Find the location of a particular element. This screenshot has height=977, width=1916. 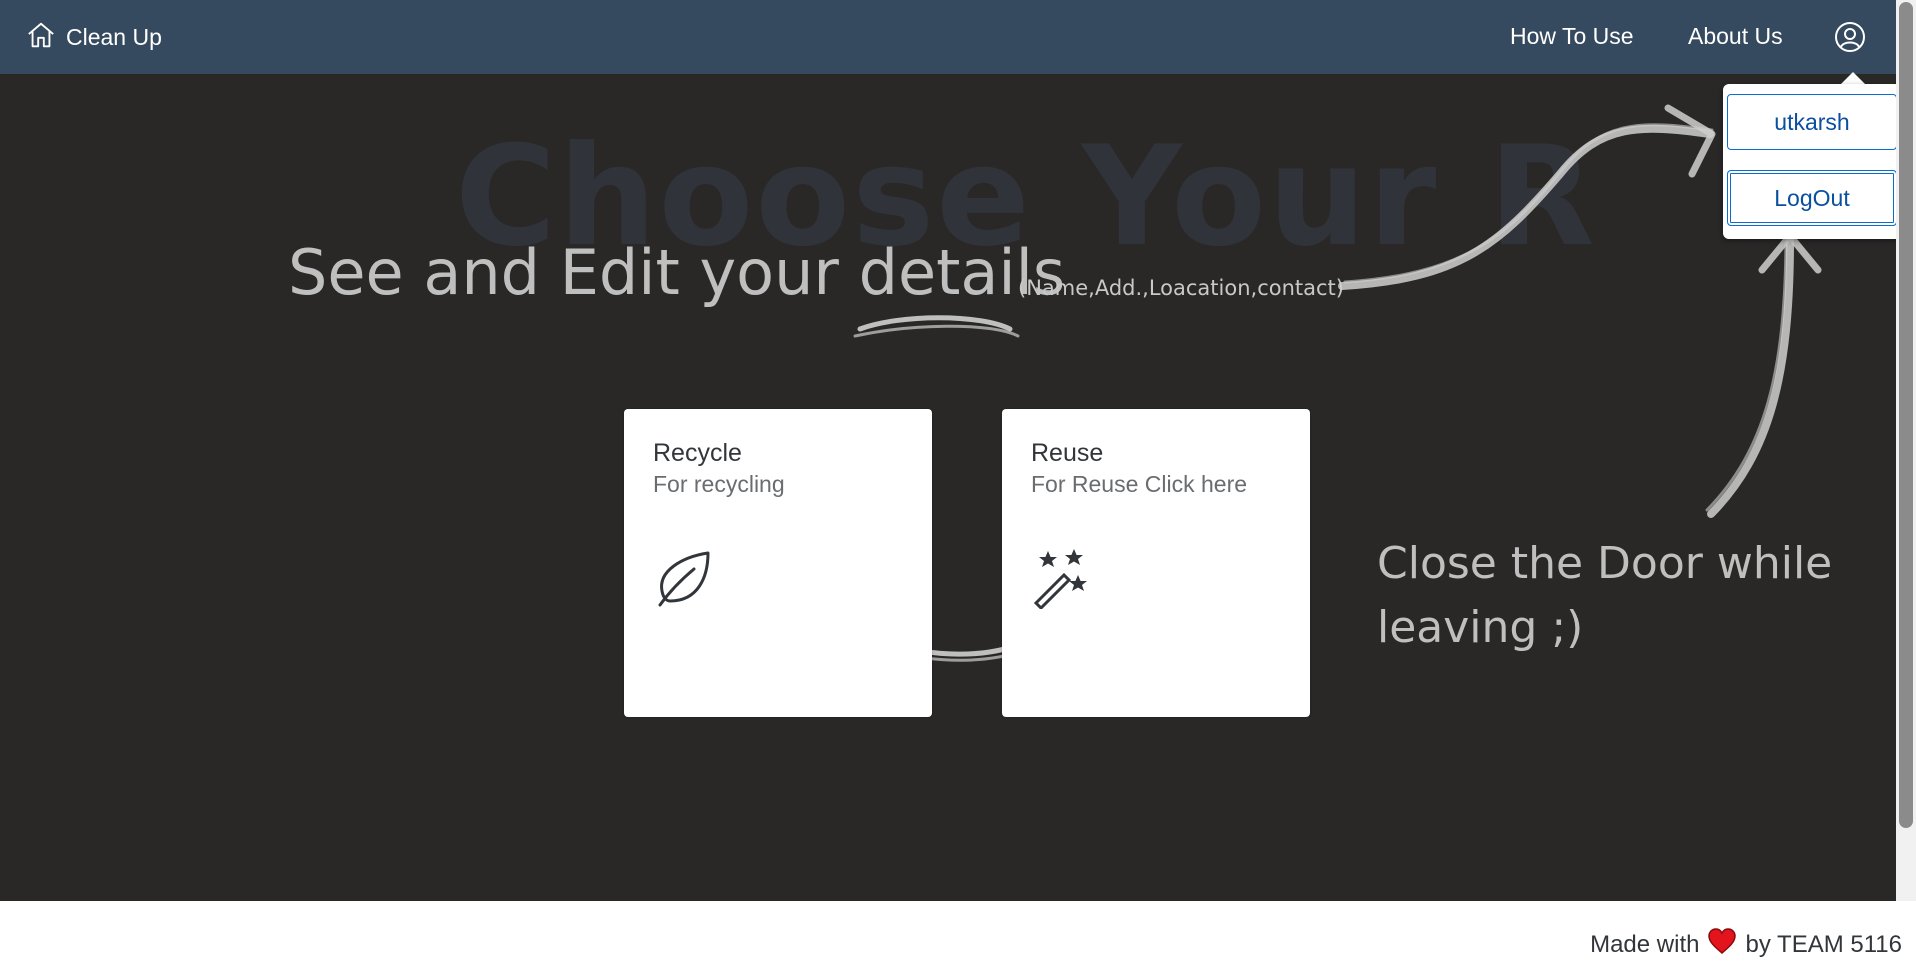

footer-team: by TEAM 5116 is located at coordinates (1823, 944).